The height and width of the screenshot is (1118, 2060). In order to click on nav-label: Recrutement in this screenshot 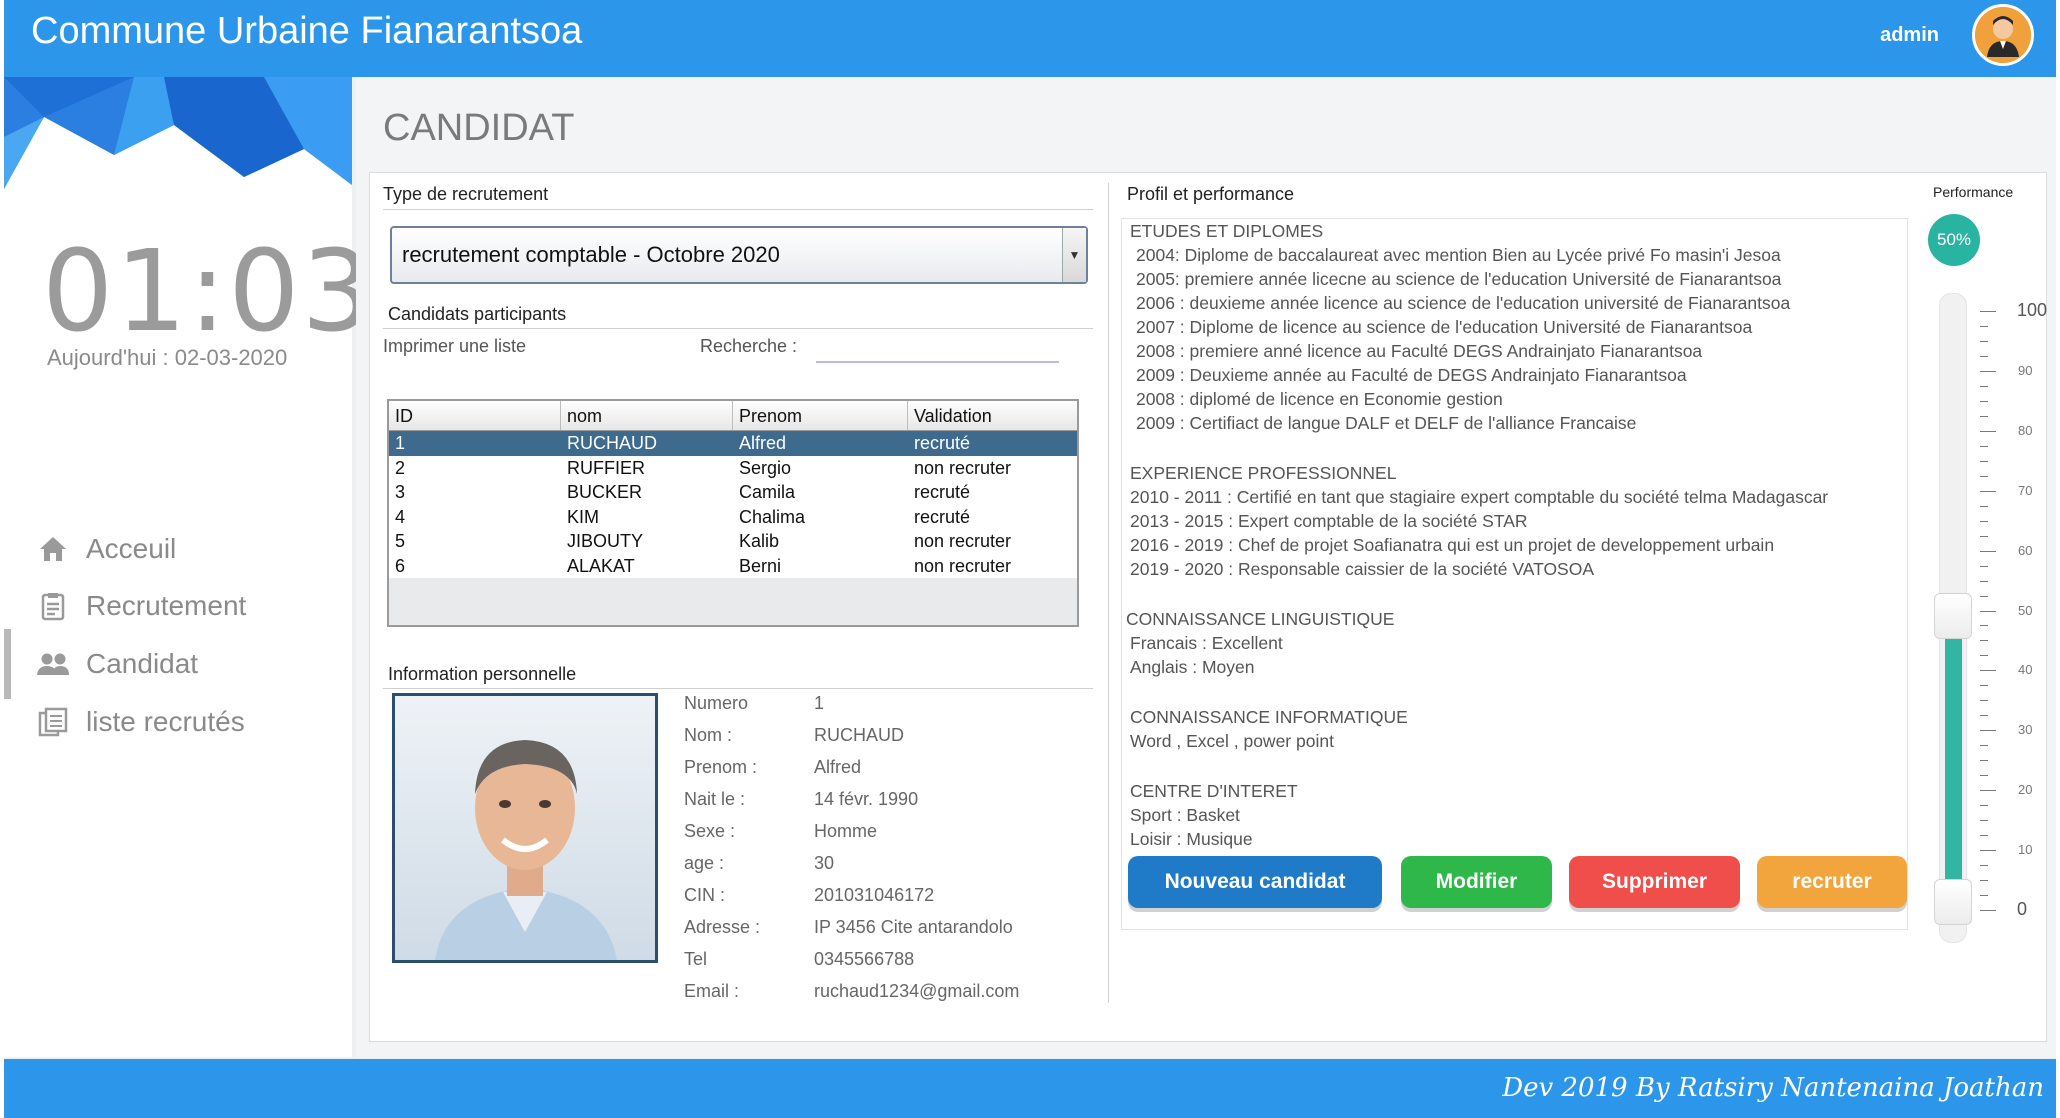, I will do `click(166, 605)`.